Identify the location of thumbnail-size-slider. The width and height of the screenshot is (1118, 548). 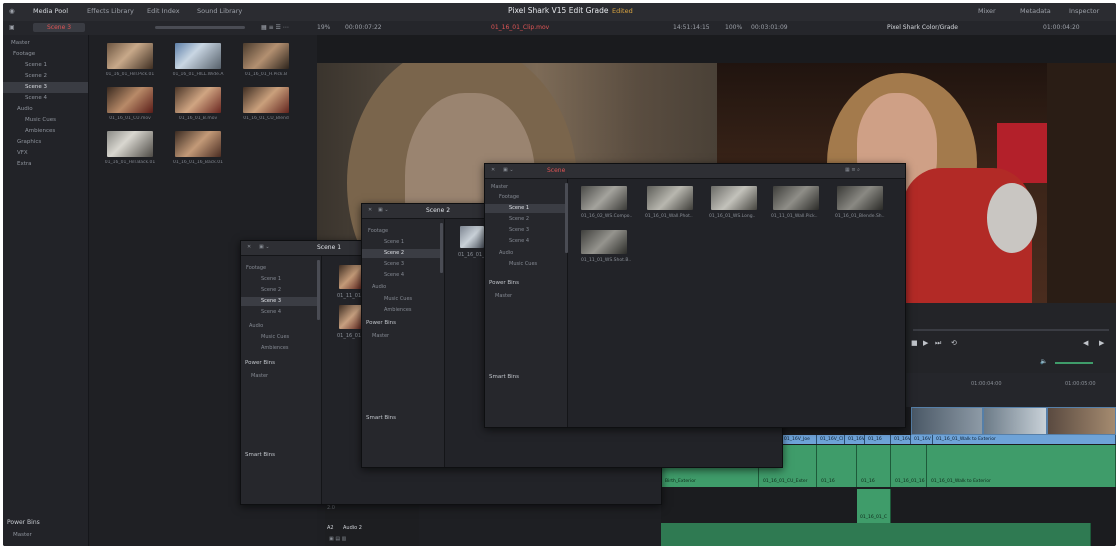
(200, 27).